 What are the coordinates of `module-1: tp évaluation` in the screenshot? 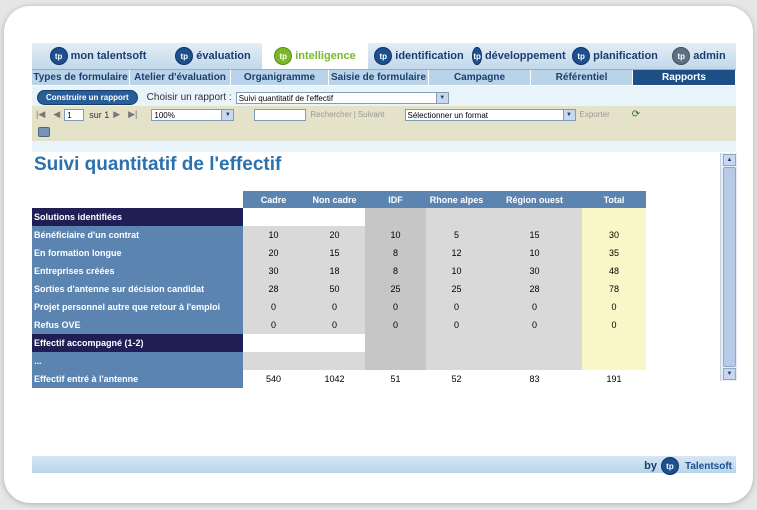 It's located at (213, 56).